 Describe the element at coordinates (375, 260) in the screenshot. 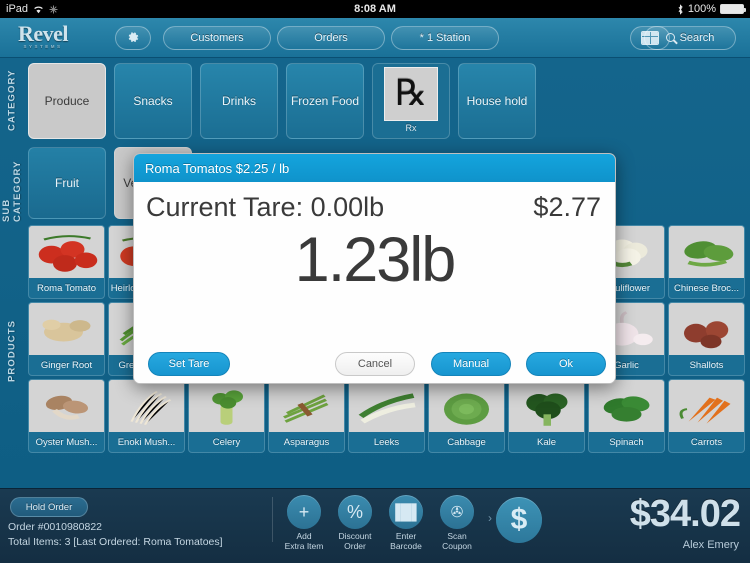

I see `weight-reading: 1.23lb` at that location.